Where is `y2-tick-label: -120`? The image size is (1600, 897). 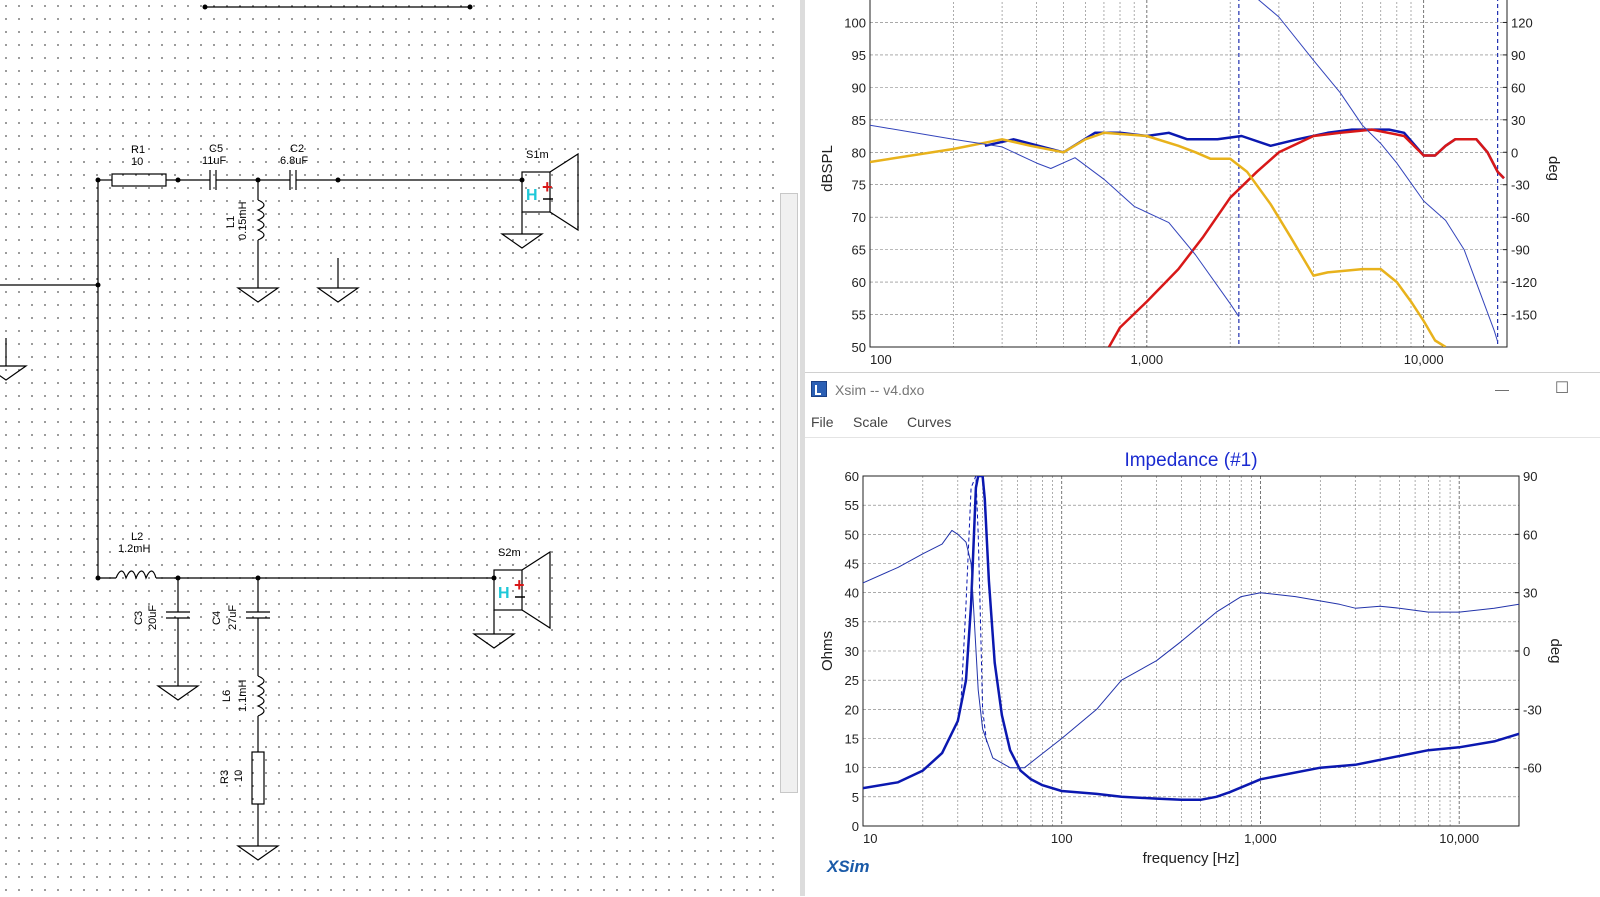
y2-tick-label: -120 is located at coordinates (1524, 282).